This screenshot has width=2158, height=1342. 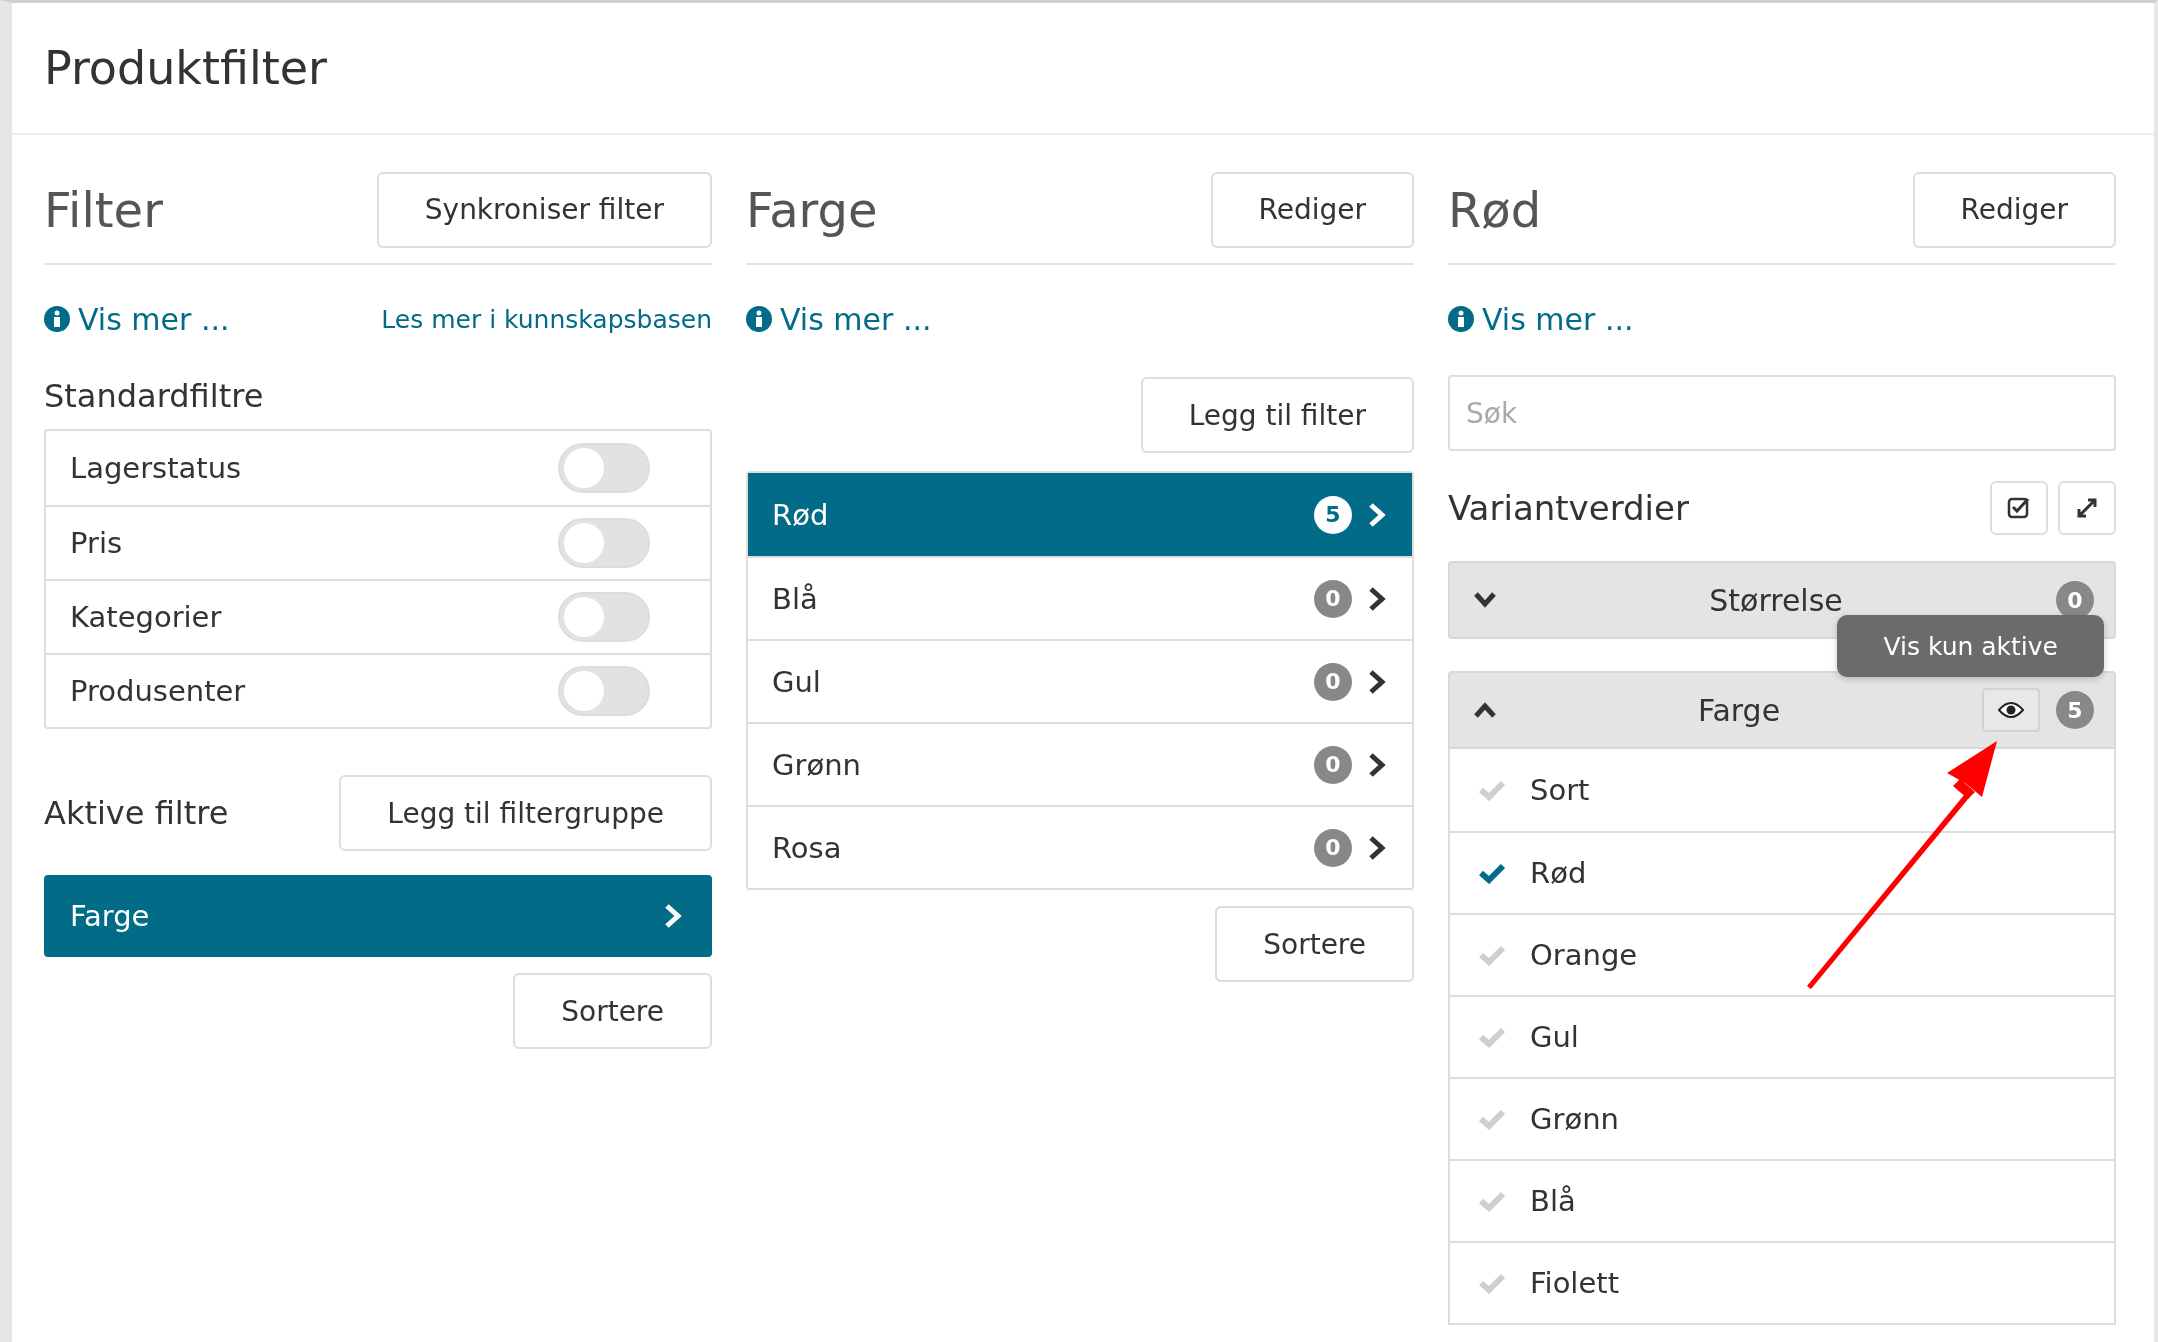 What do you see at coordinates (185, 68) in the screenshot?
I see `page-title: Produktfilter` at bounding box center [185, 68].